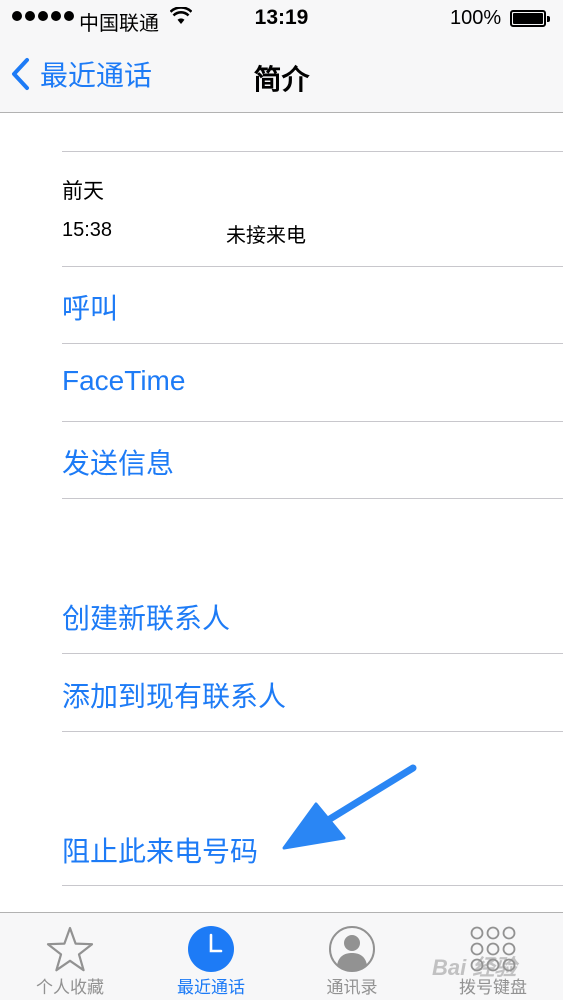  What do you see at coordinates (476, 18) in the screenshot?
I see `battery-percentage: 100%` at bounding box center [476, 18].